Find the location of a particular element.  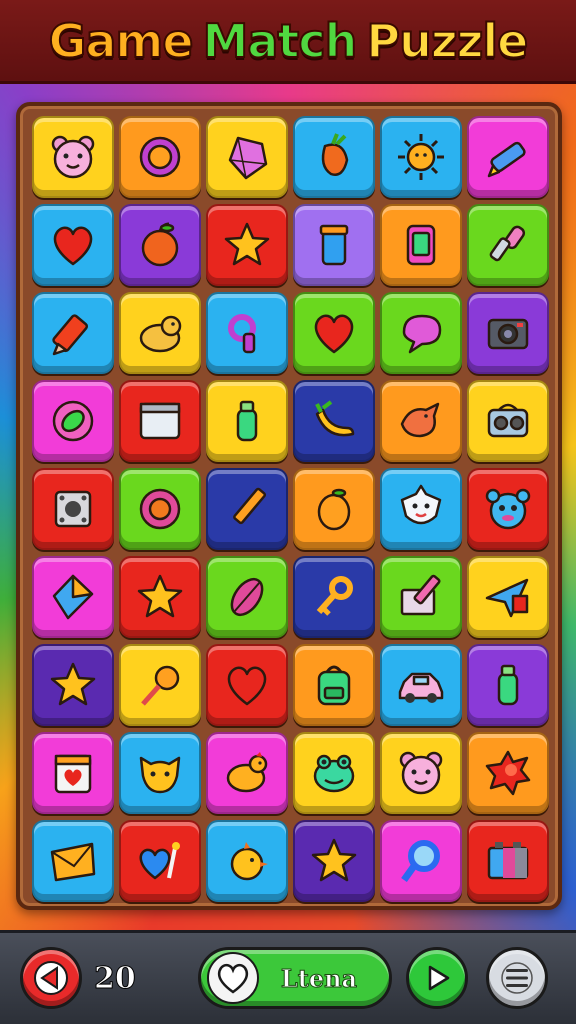

star-face-icon is located at coordinates (421, 504).